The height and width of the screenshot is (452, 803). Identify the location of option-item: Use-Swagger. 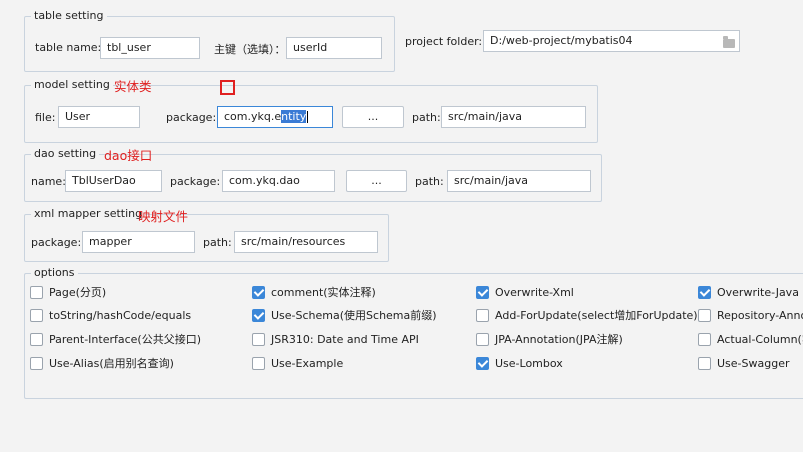
(744, 363).